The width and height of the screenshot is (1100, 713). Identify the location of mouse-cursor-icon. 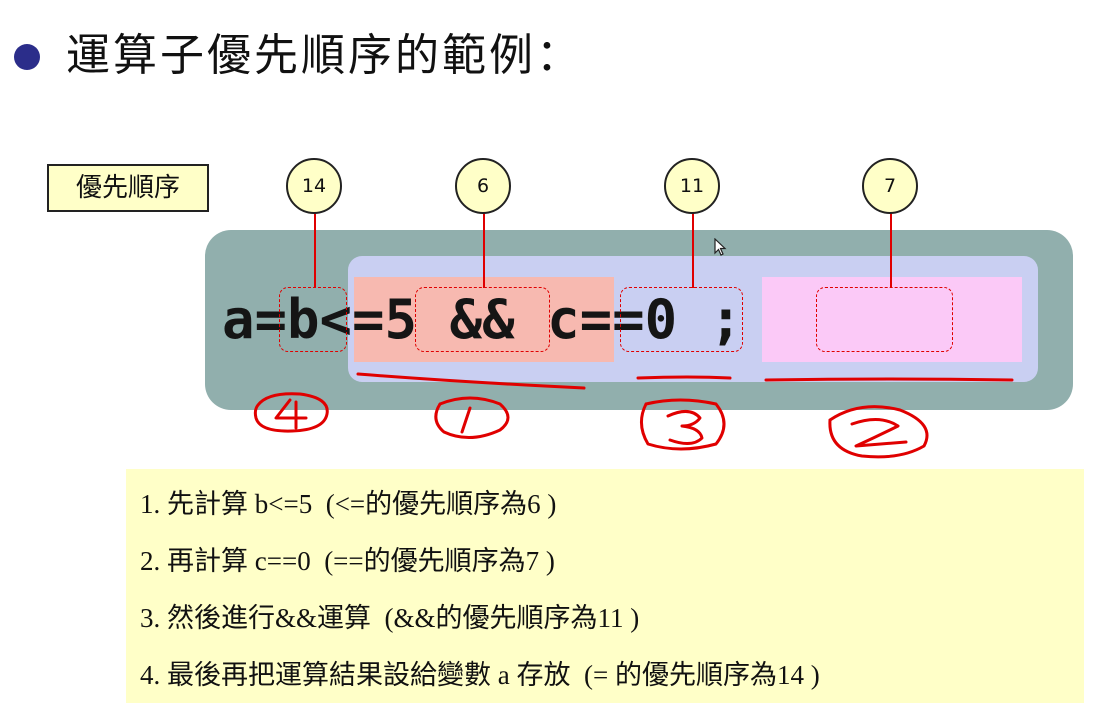
(720, 247).